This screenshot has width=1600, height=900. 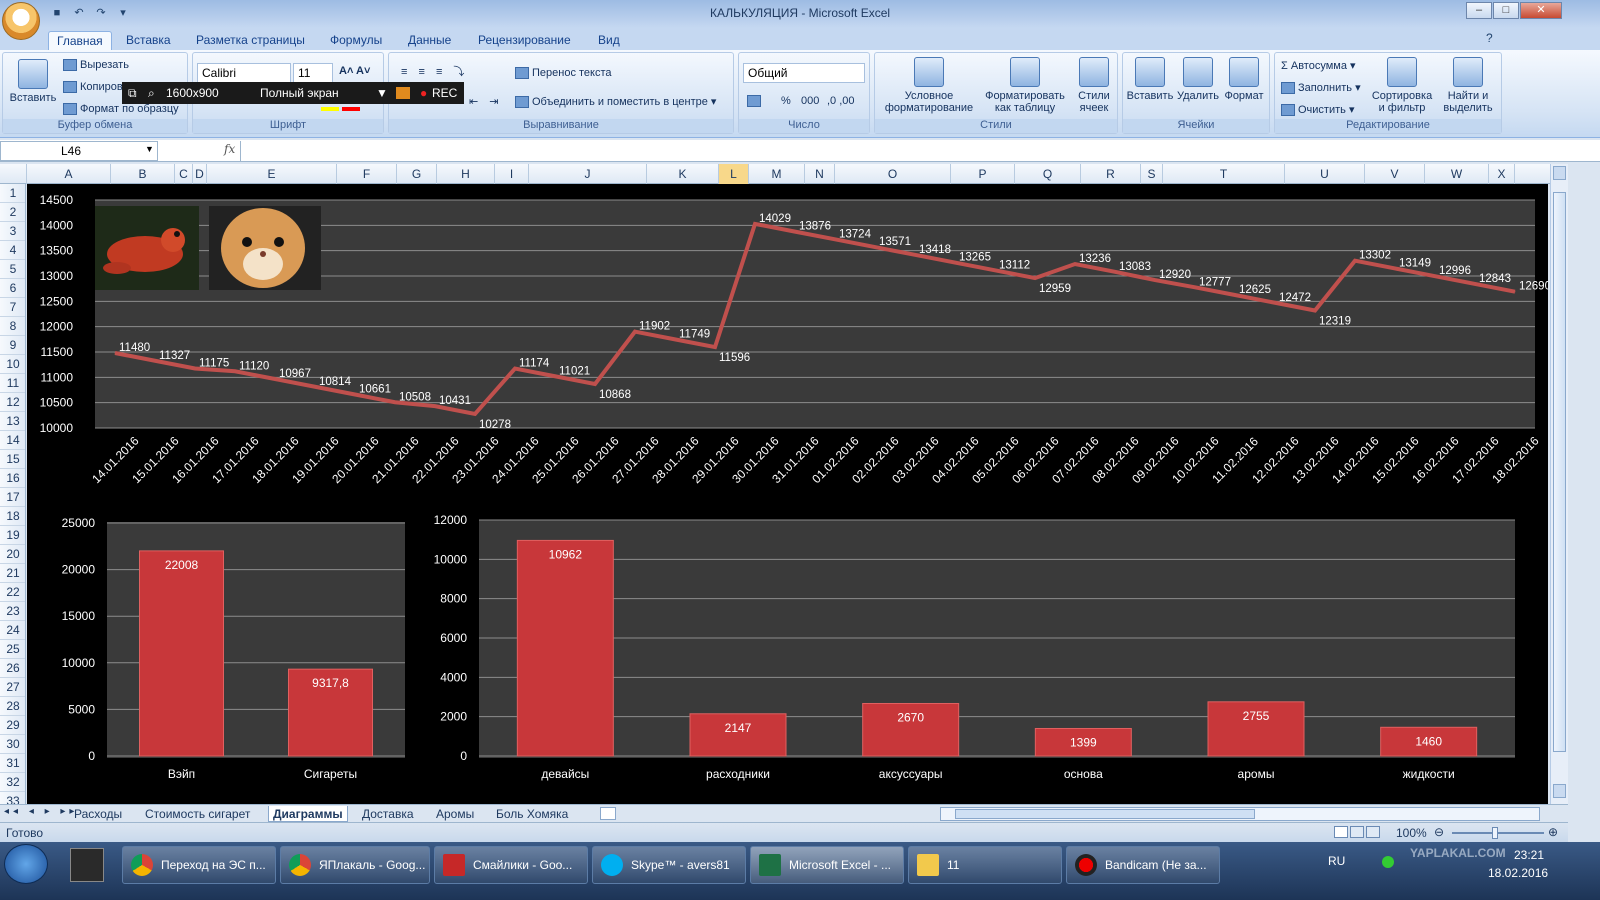 I want to click on maximize-button: □, so click(x=1506, y=10).